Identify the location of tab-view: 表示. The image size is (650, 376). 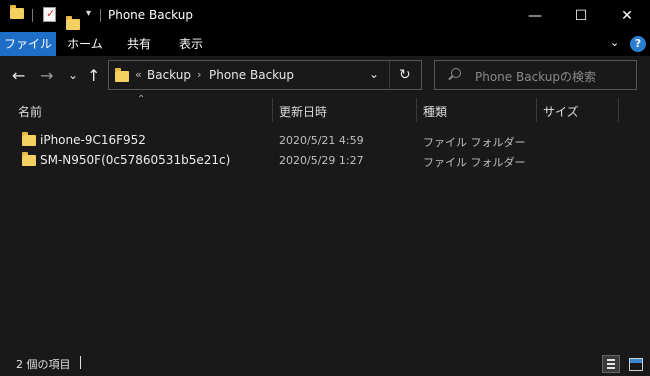
(191, 44).